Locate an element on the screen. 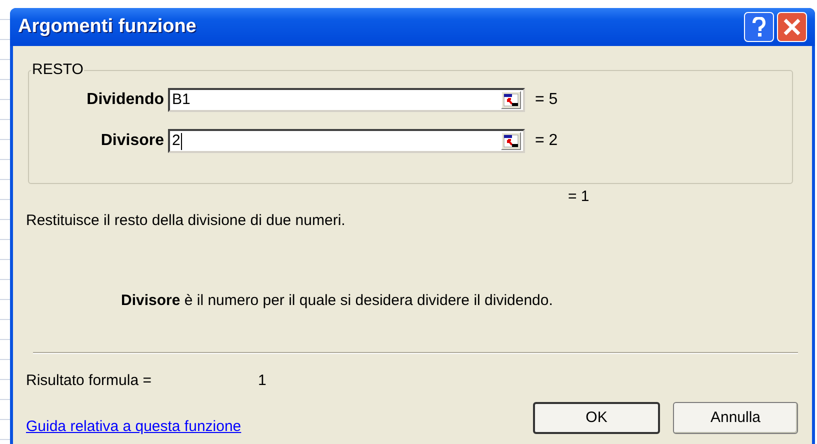 This screenshot has height=444, width=817. window-title: Argomenti funzione is located at coordinates (108, 26).